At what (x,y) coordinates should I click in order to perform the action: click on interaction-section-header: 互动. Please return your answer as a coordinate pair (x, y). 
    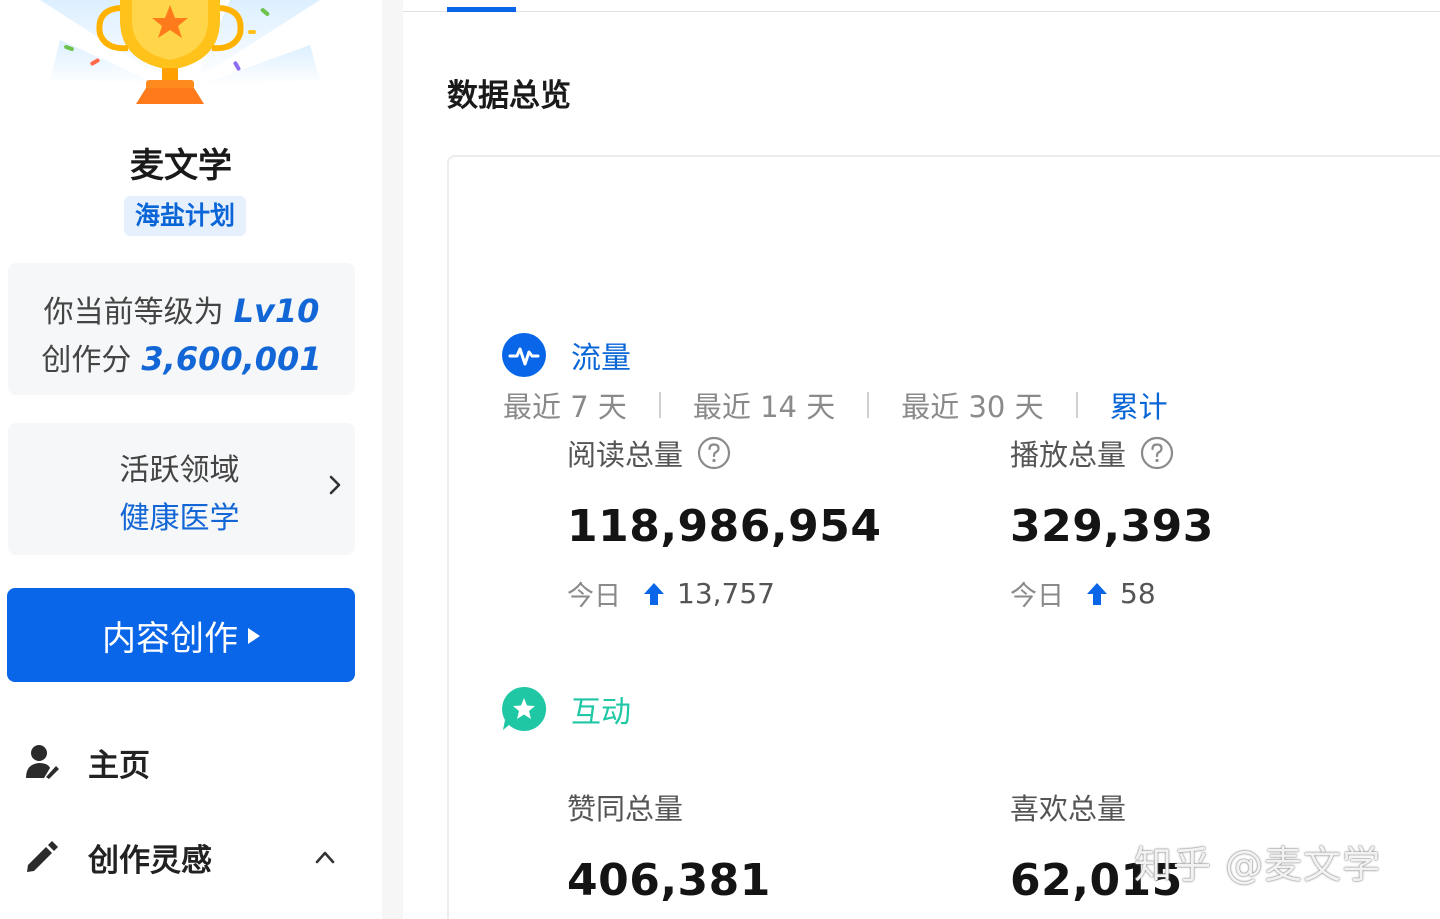
    Looking at the image, I should click on (566, 709).